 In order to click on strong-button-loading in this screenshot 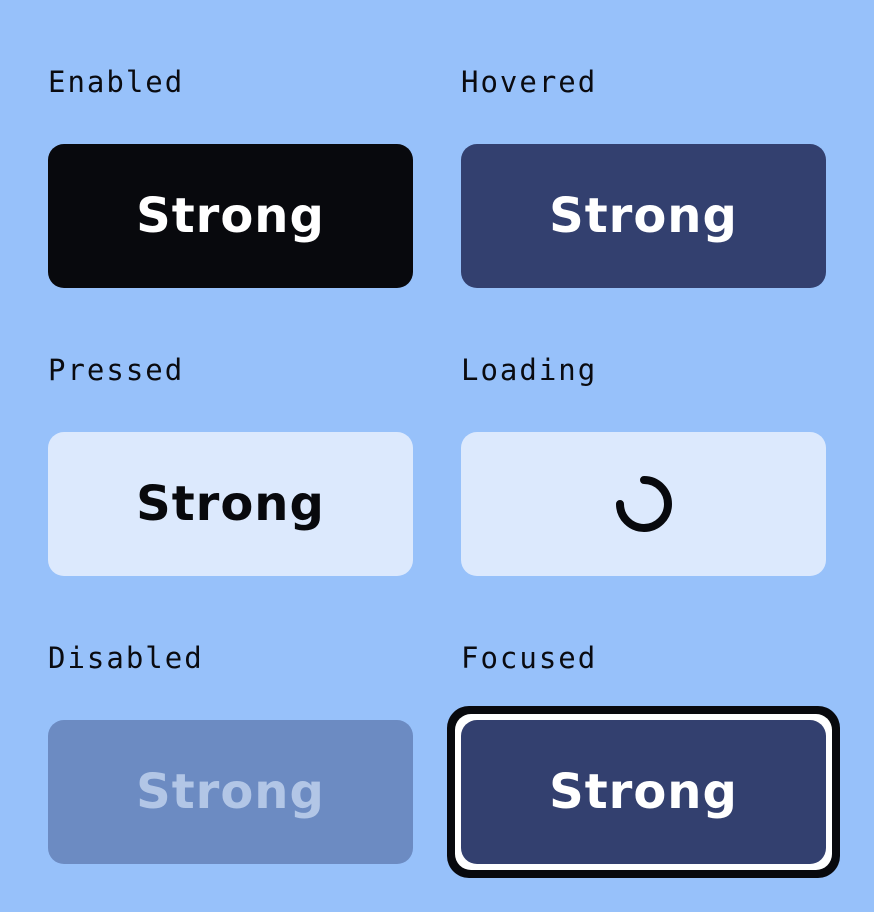, I will do `click(643, 504)`.